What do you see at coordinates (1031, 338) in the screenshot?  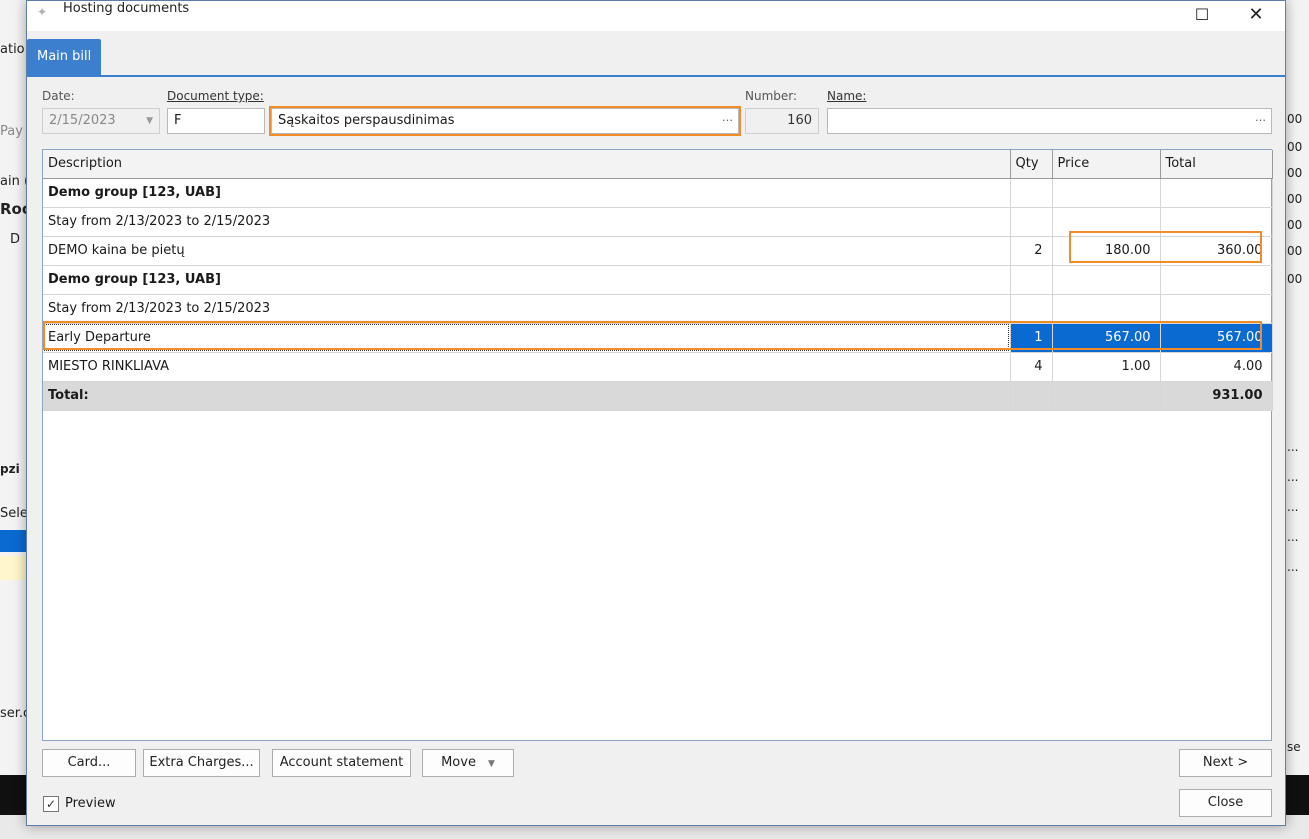 I see `cell-qty: 1` at bounding box center [1031, 338].